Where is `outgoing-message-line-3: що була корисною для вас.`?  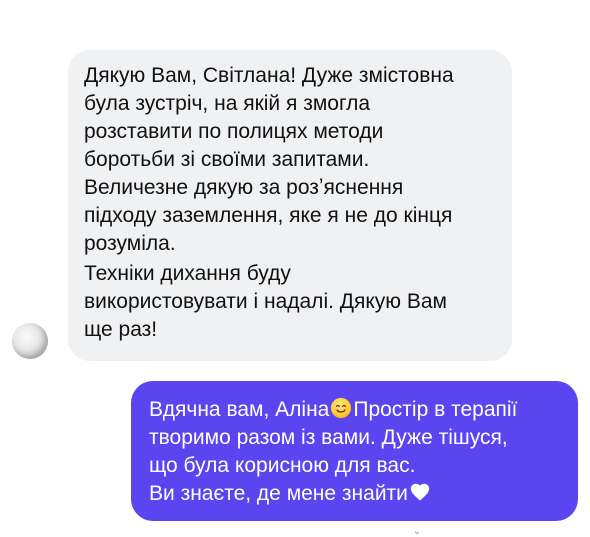 outgoing-message-line-3: що була корисною для вас. is located at coordinates (282, 465).